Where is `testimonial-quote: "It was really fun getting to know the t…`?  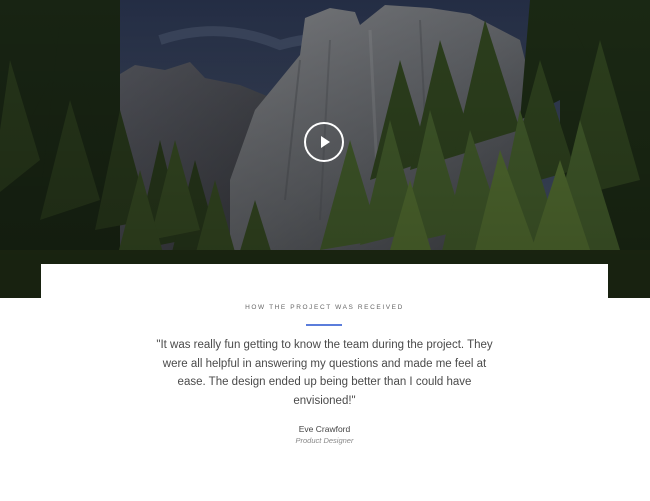 testimonial-quote: "It was really fun getting to know the t… is located at coordinates (324, 373).